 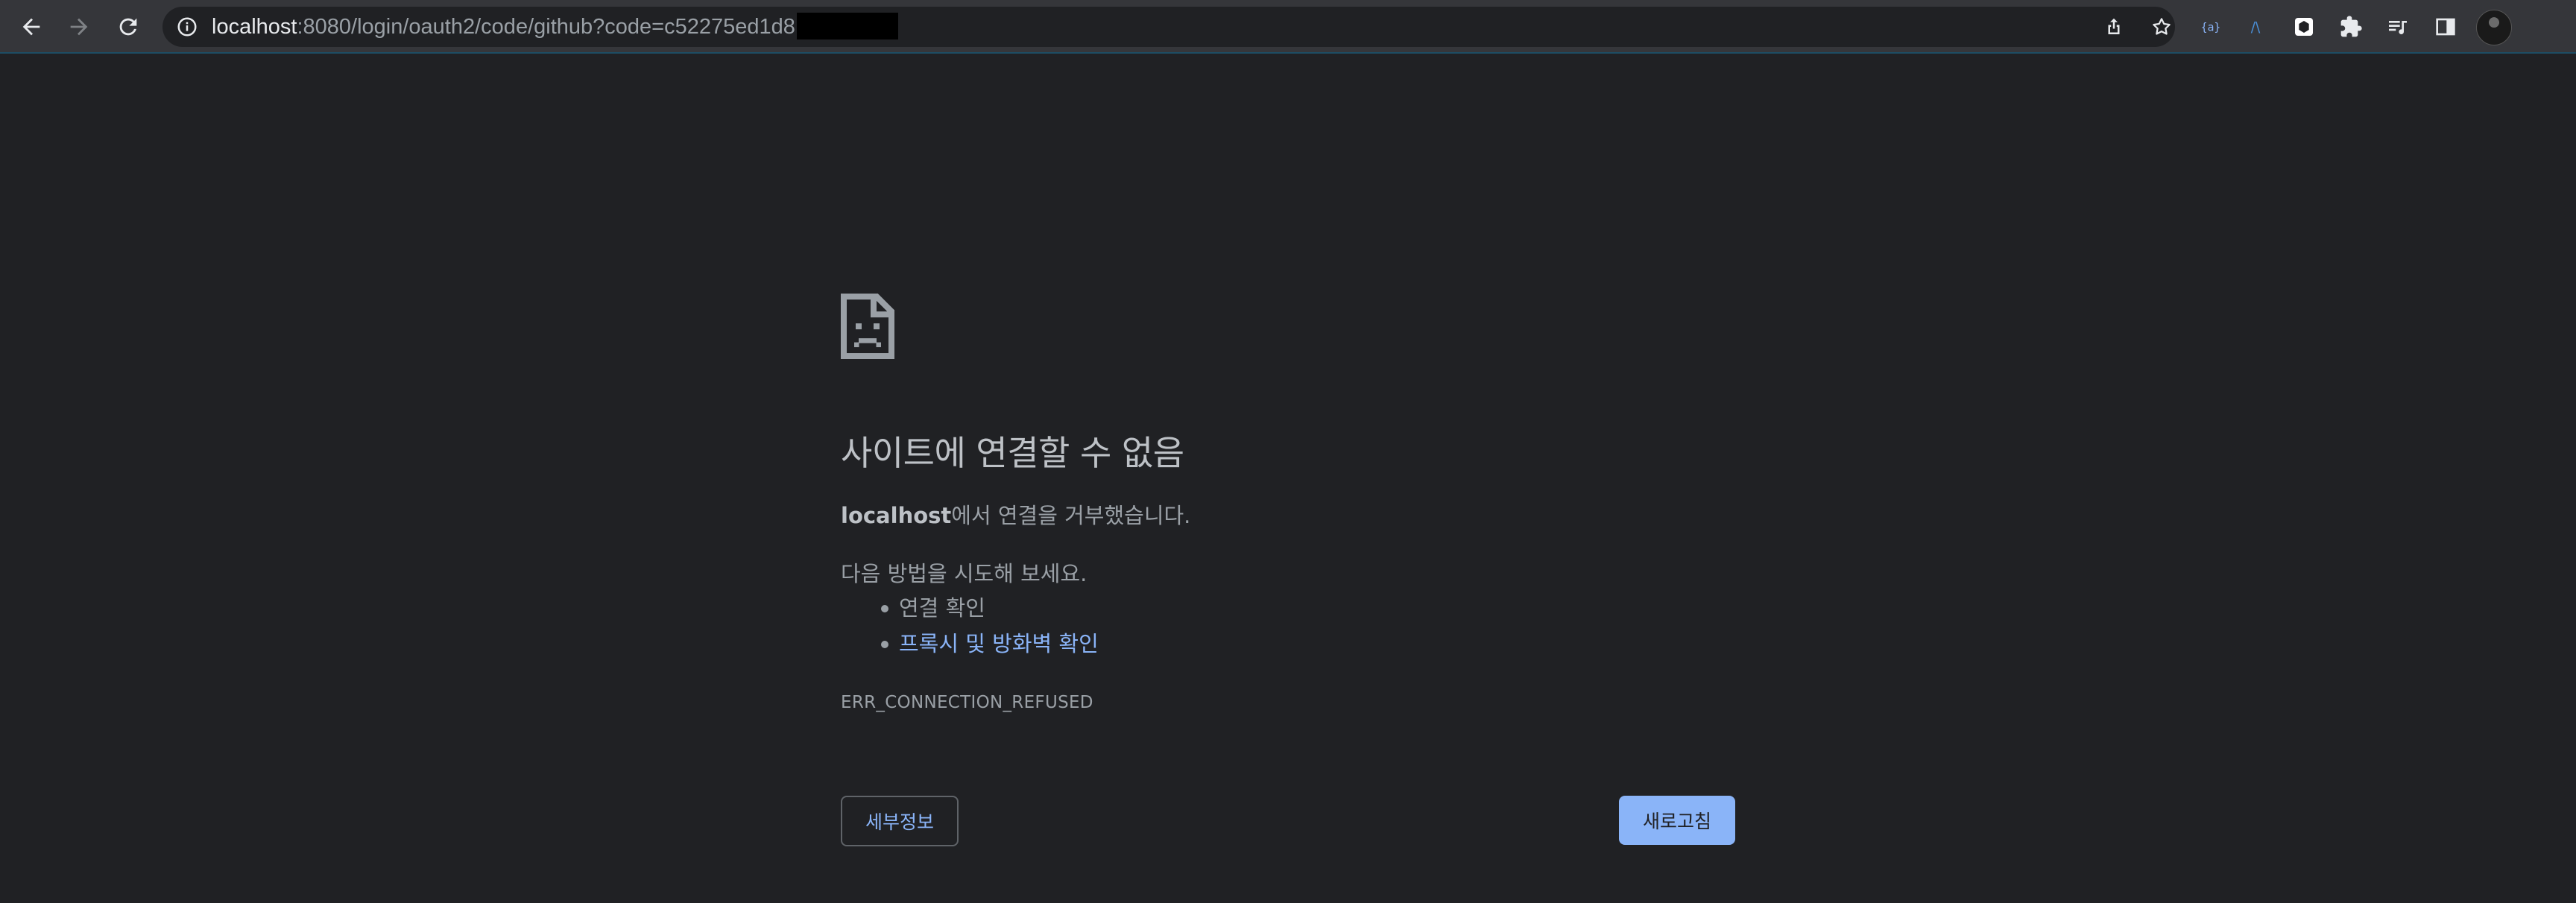 I want to click on reading-list-button, so click(x=2398, y=26).